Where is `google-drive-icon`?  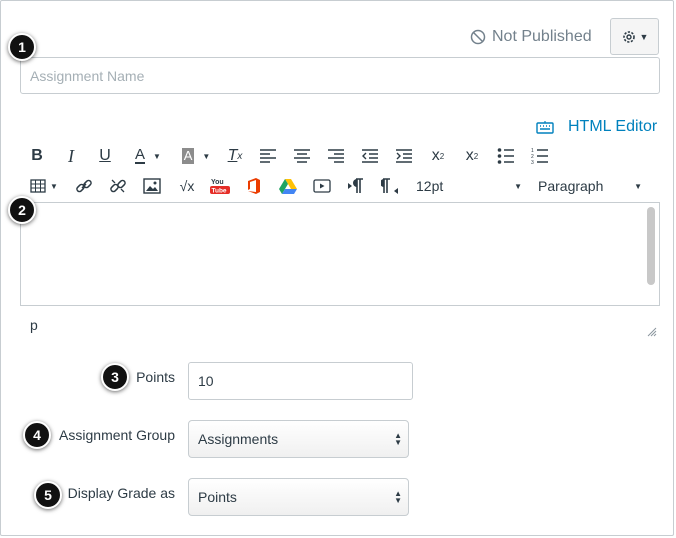 google-drive-icon is located at coordinates (288, 186).